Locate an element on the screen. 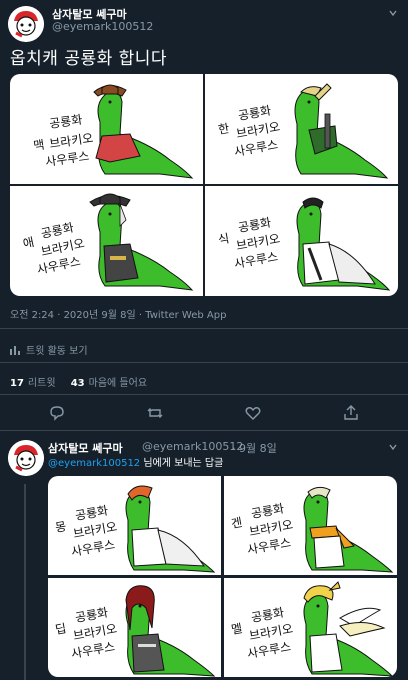  panel-prefix: 딥 is located at coordinates (60, 629).